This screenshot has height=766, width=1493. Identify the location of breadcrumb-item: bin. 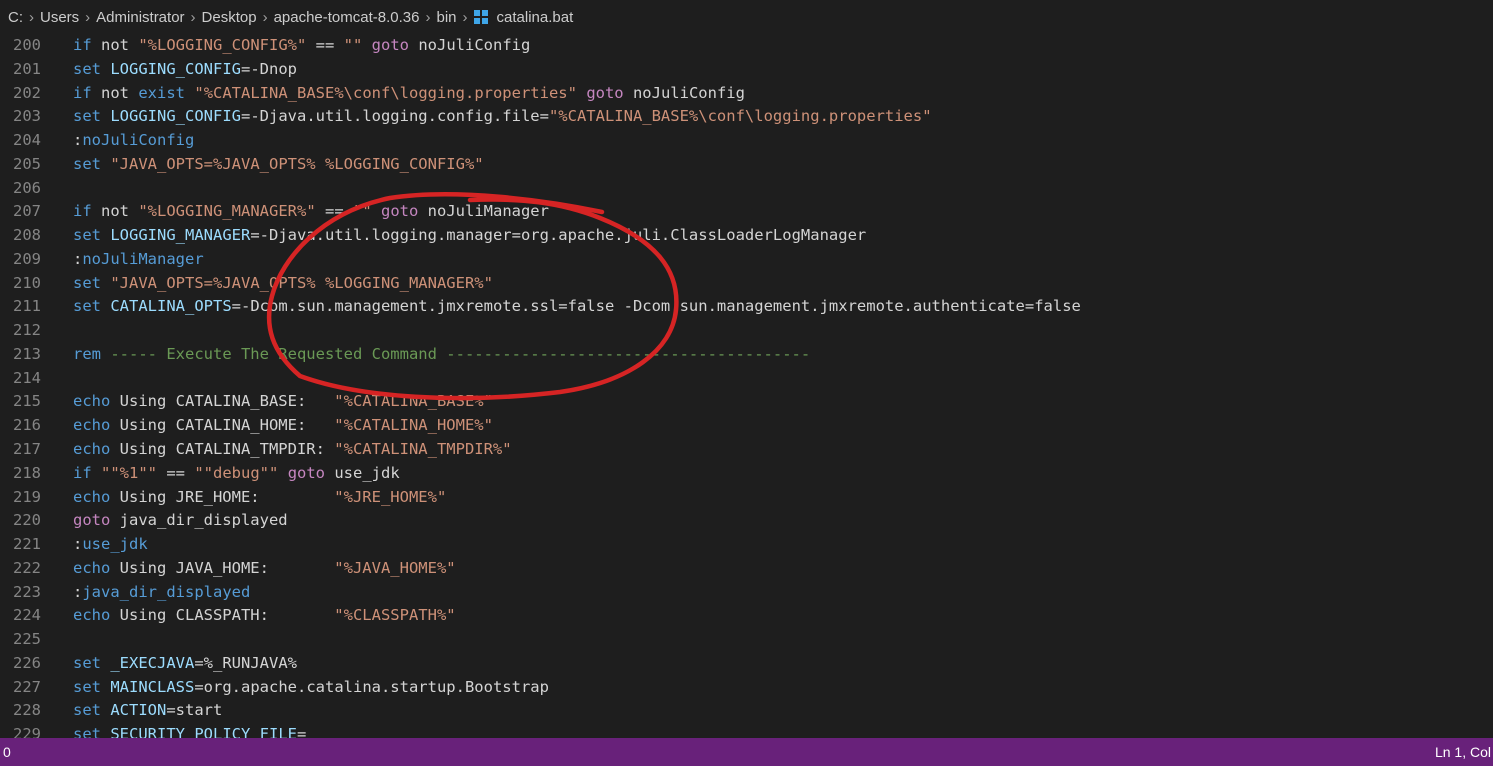
(446, 17).